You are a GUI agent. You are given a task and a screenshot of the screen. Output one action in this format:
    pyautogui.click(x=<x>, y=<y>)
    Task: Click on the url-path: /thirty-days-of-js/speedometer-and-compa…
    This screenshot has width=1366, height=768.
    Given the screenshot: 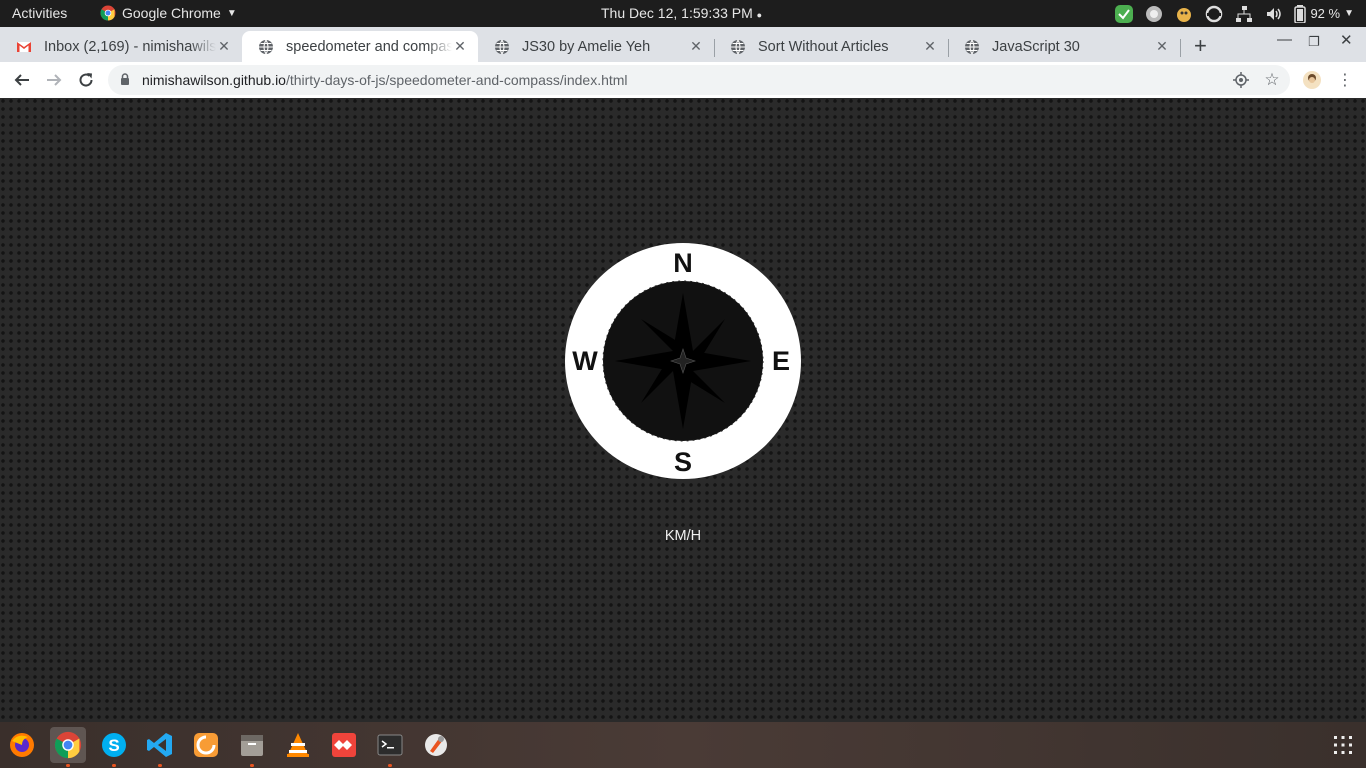 What is the action you would take?
    pyautogui.click(x=456, y=80)
    